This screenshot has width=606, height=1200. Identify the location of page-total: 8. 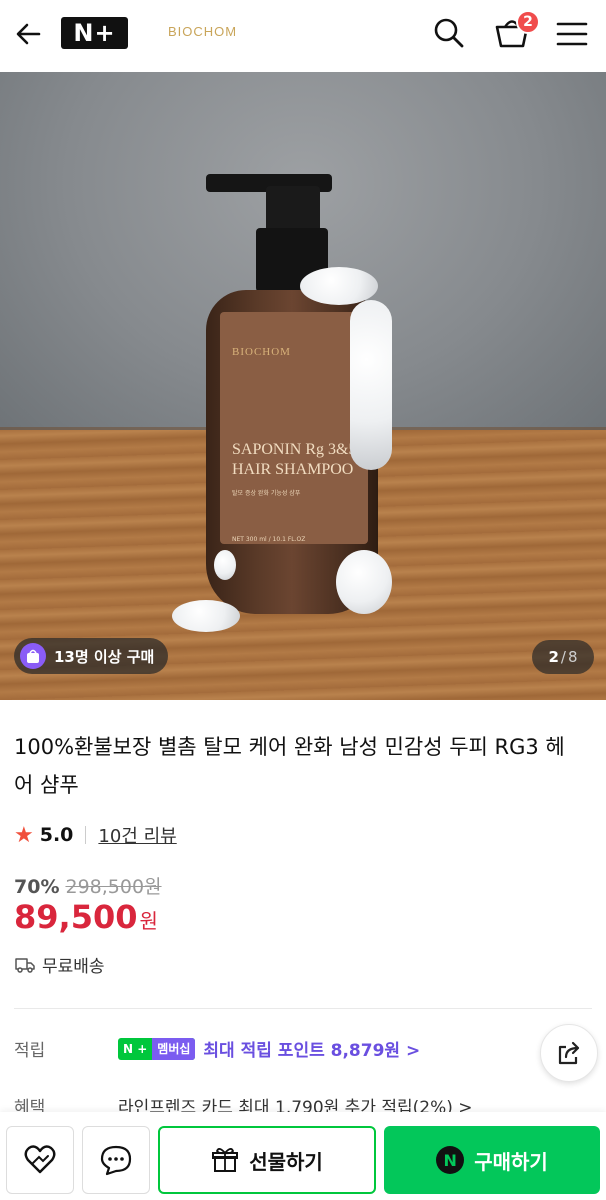
(572, 657).